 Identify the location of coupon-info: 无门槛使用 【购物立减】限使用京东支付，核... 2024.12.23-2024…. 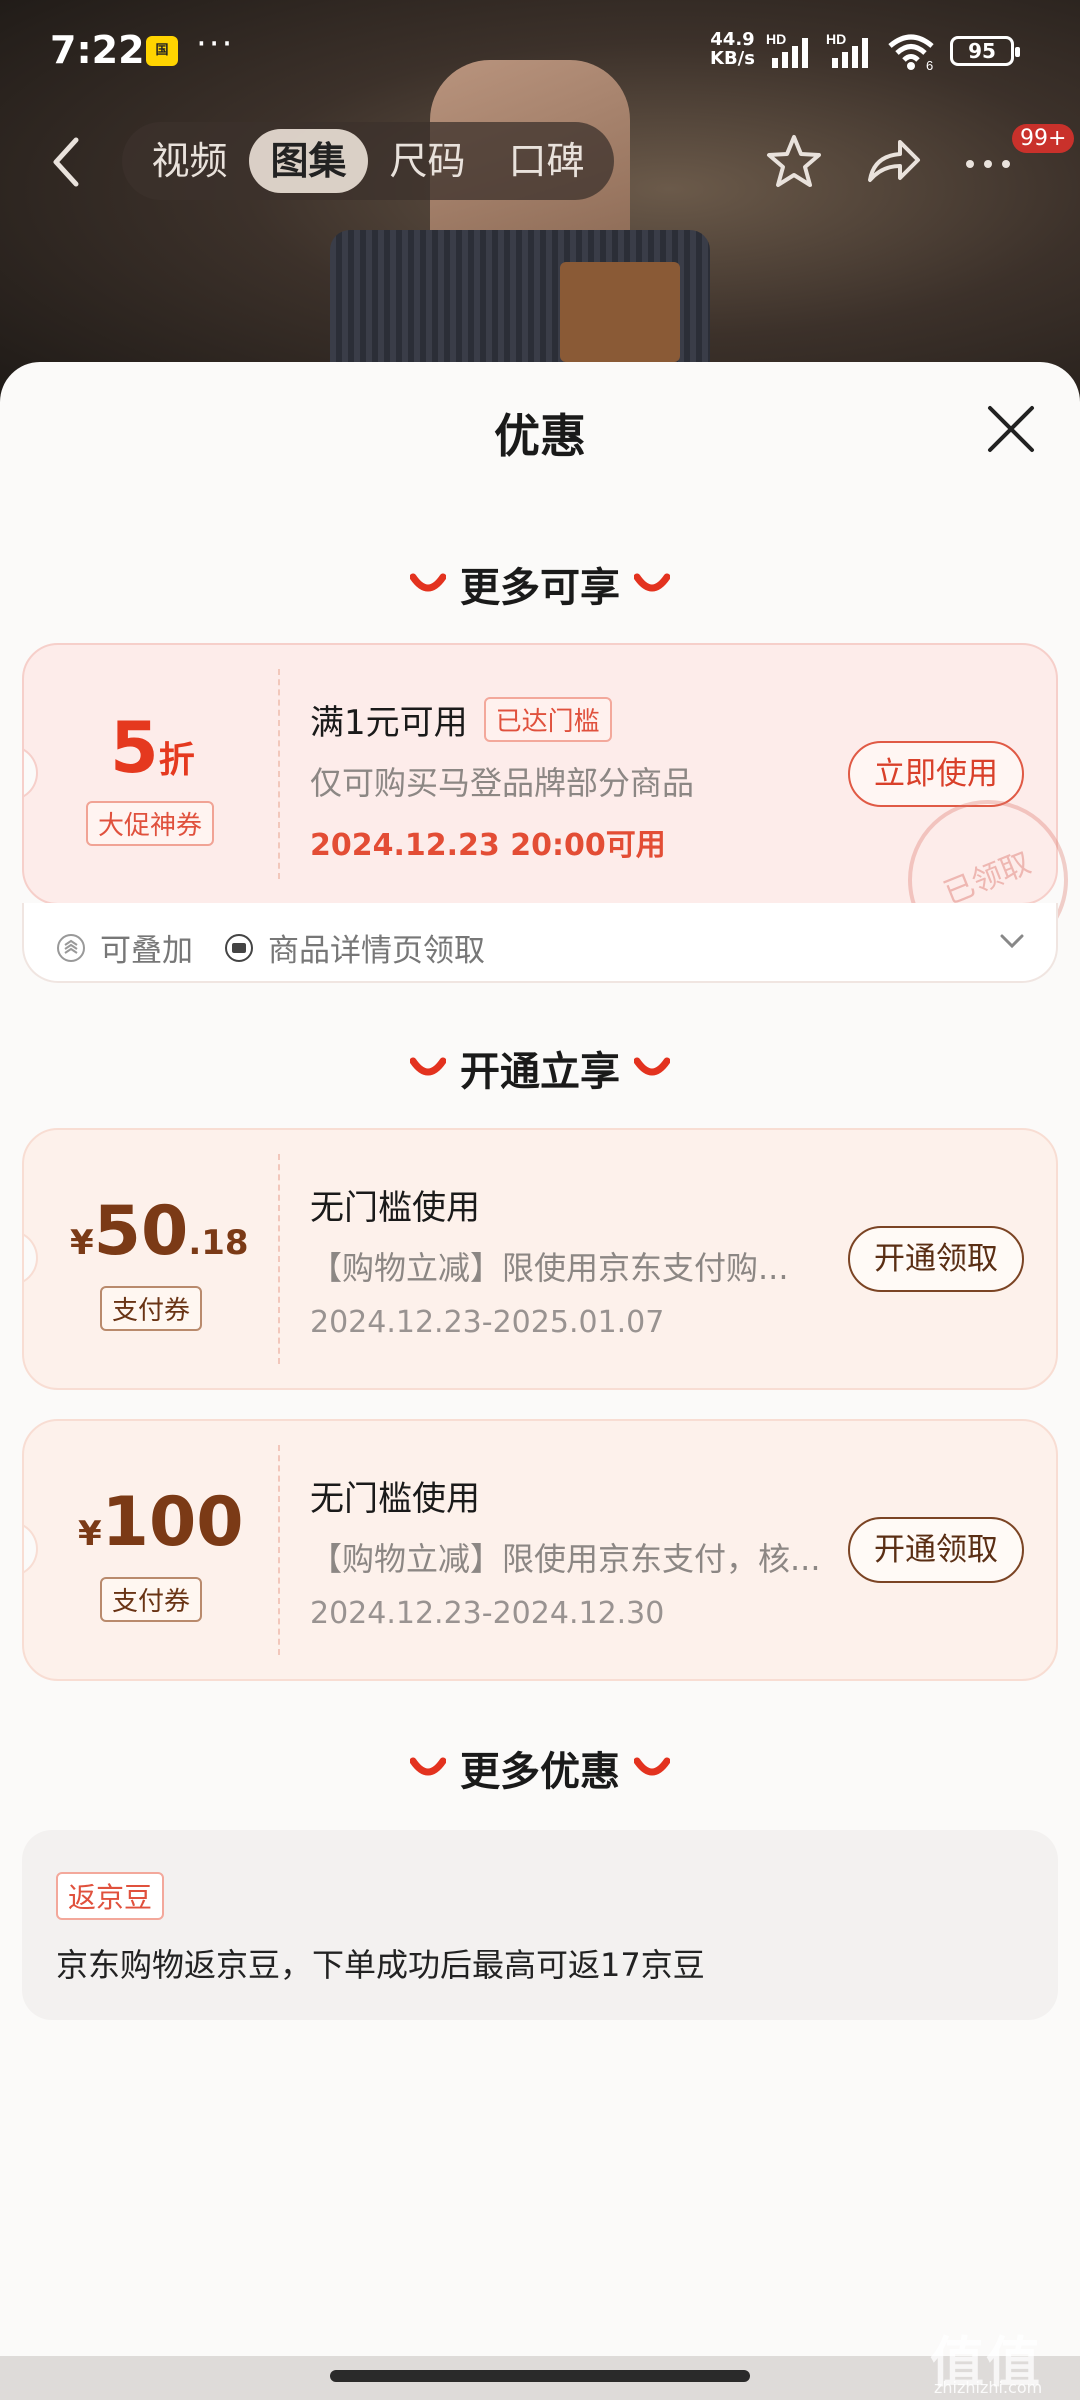
(565, 1551).